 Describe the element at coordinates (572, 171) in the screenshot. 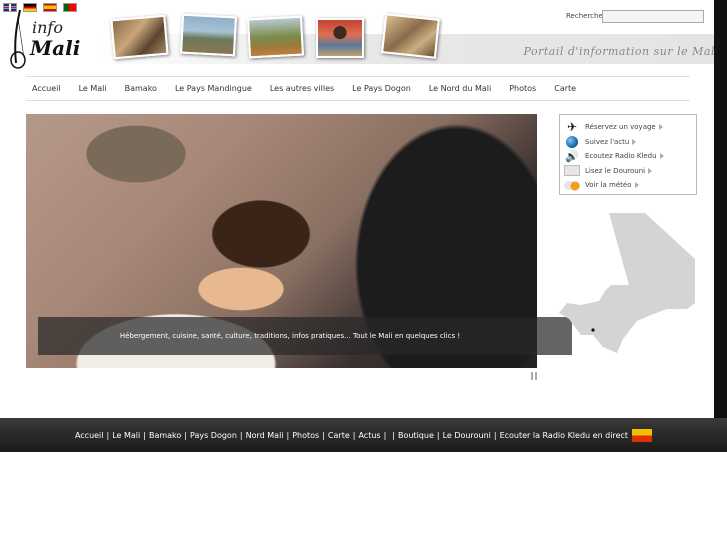

I see `newspaper-icon` at that location.